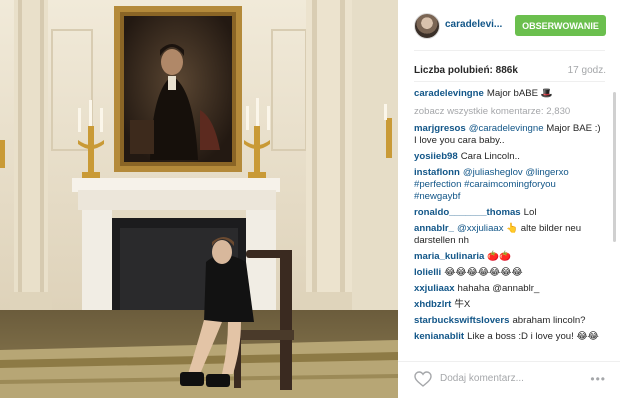  I want to click on comments-scrollbar, so click(614, 167).